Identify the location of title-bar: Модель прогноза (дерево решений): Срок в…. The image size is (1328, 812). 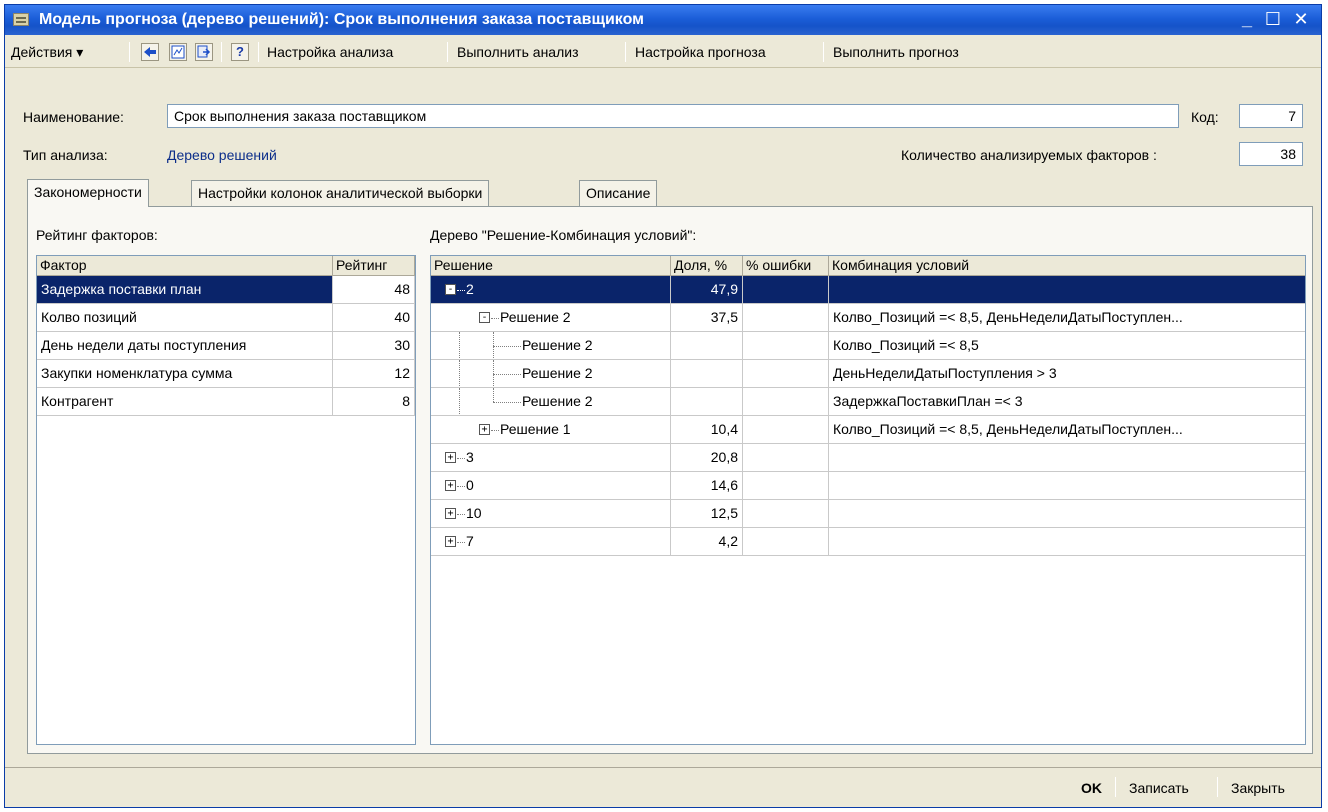
(663, 20).